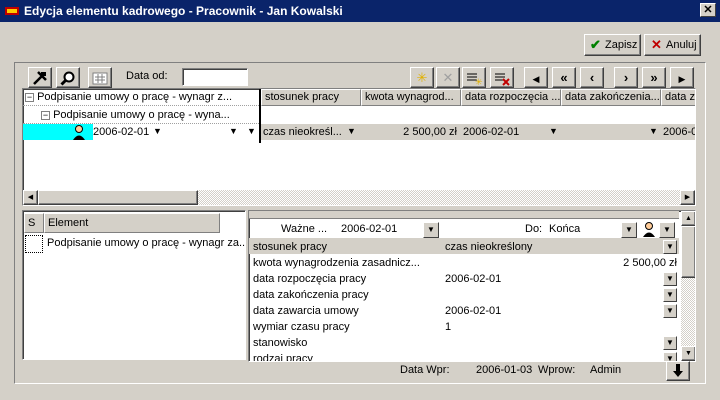 The width and height of the screenshot is (720, 400). I want to click on column-header: data za, so click(678, 97).